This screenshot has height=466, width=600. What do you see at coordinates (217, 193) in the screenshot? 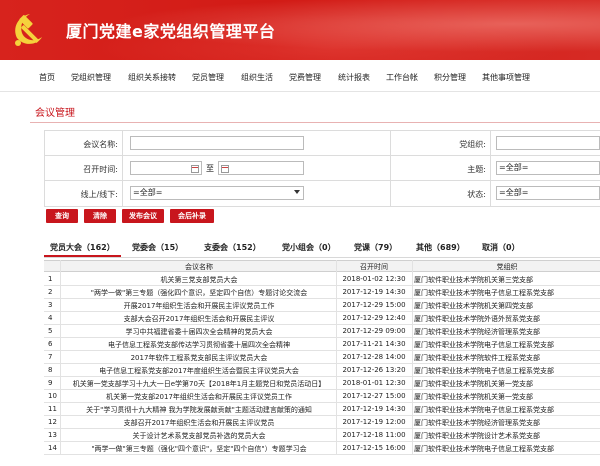
I see `online-offline-select: =全部=` at bounding box center [217, 193].